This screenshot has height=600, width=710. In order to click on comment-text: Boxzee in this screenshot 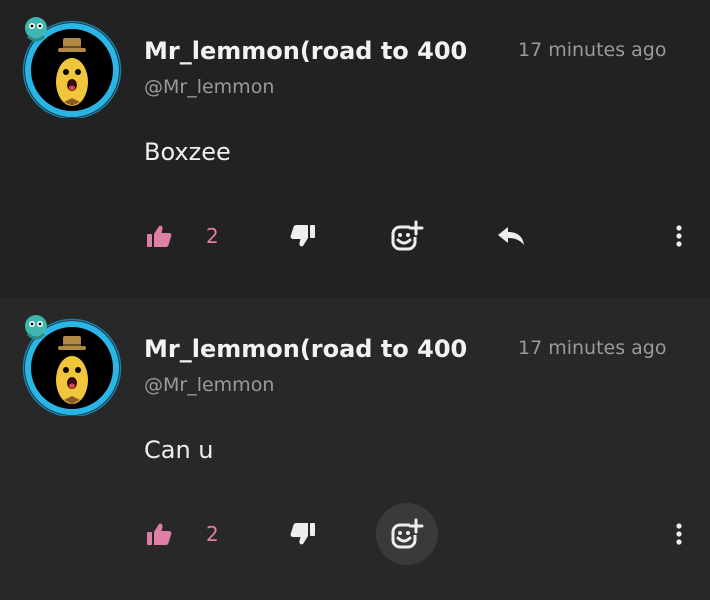, I will do `click(187, 152)`.